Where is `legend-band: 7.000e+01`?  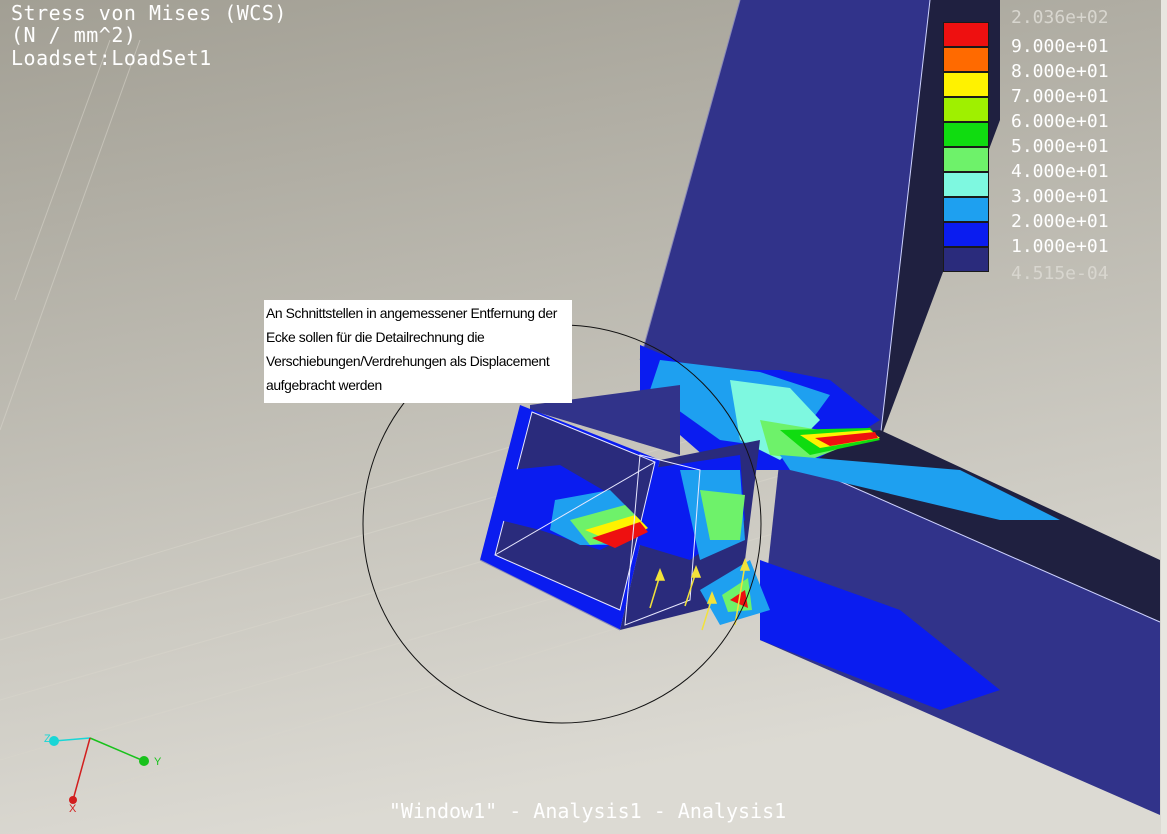
legend-band: 7.000e+01 is located at coordinates (1053, 89).